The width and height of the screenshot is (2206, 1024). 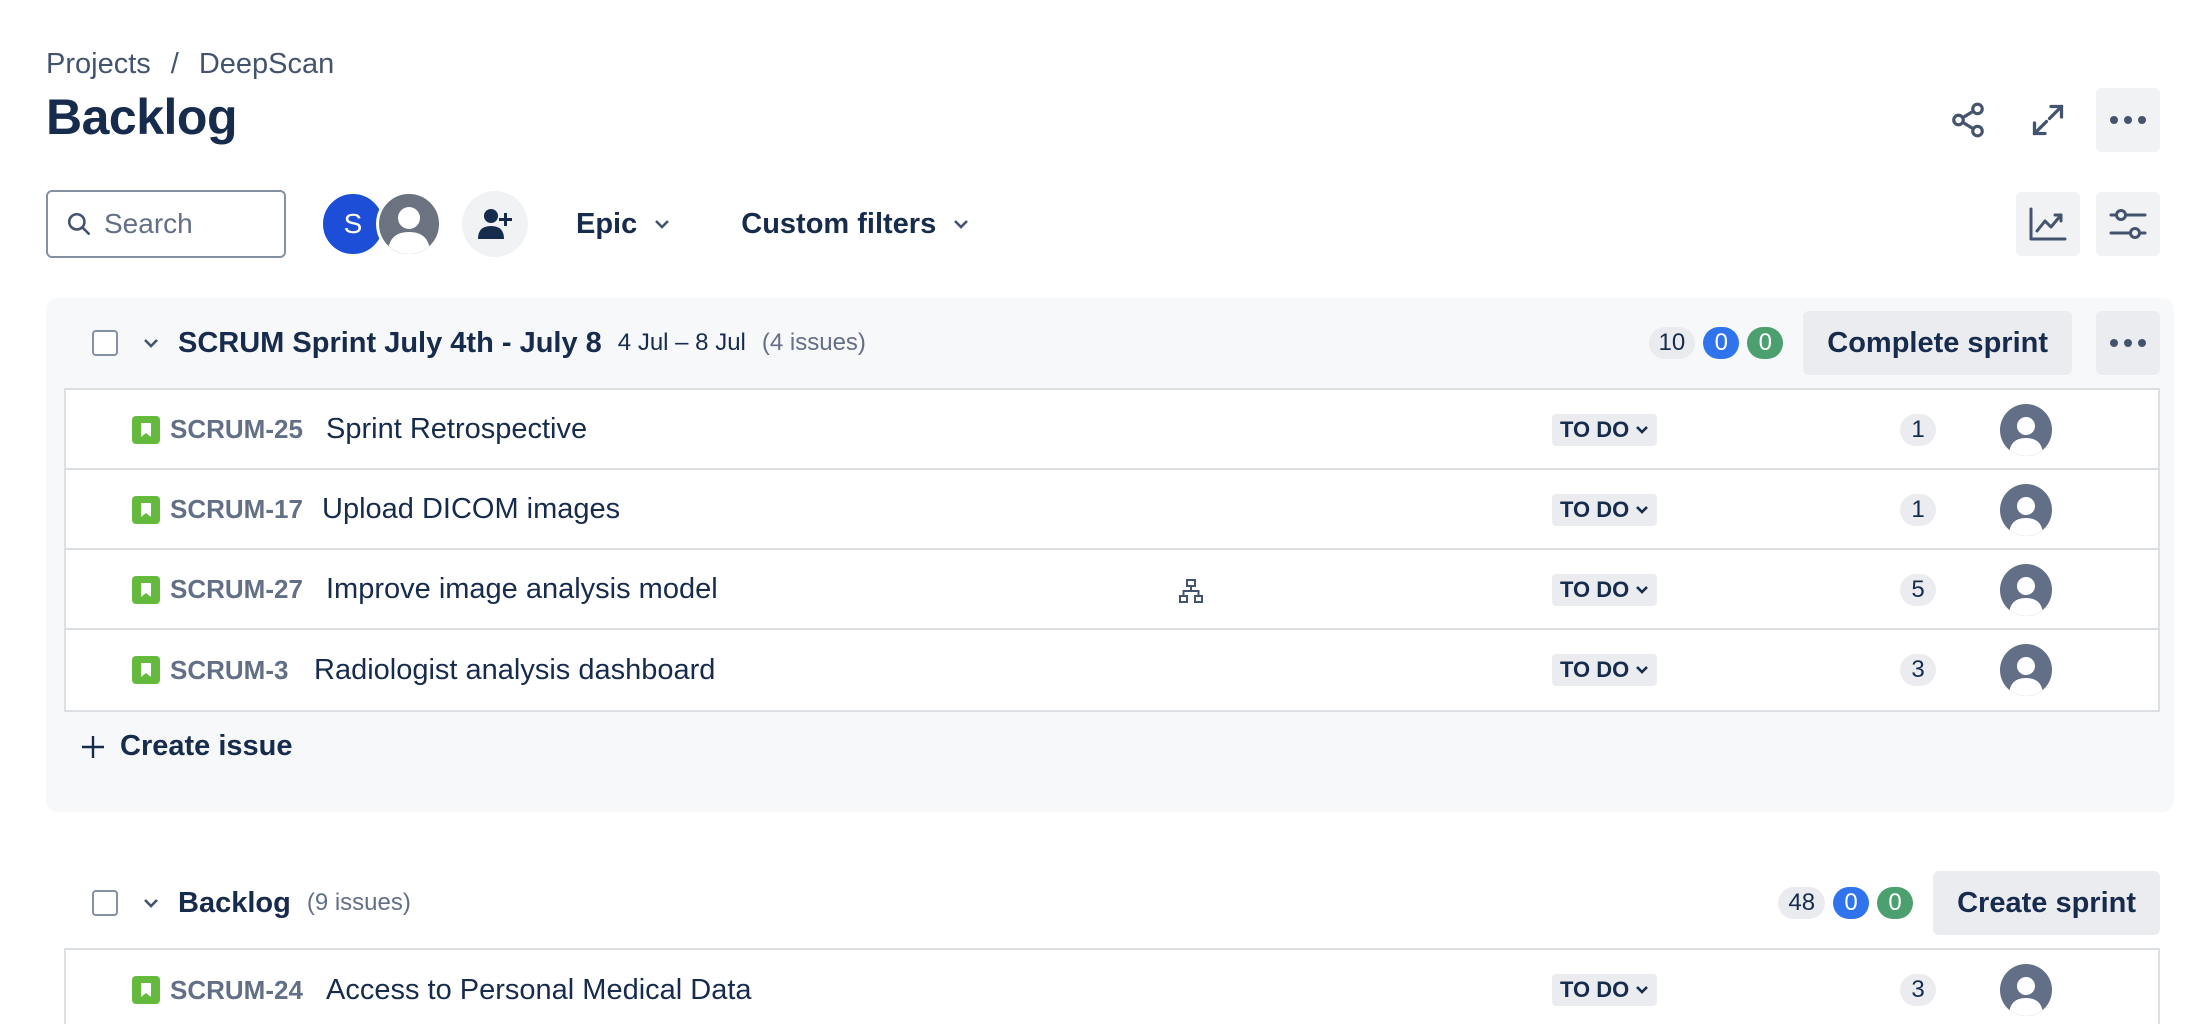 What do you see at coordinates (1937, 343) in the screenshot?
I see `complete-sprint-button: Complete sprint` at bounding box center [1937, 343].